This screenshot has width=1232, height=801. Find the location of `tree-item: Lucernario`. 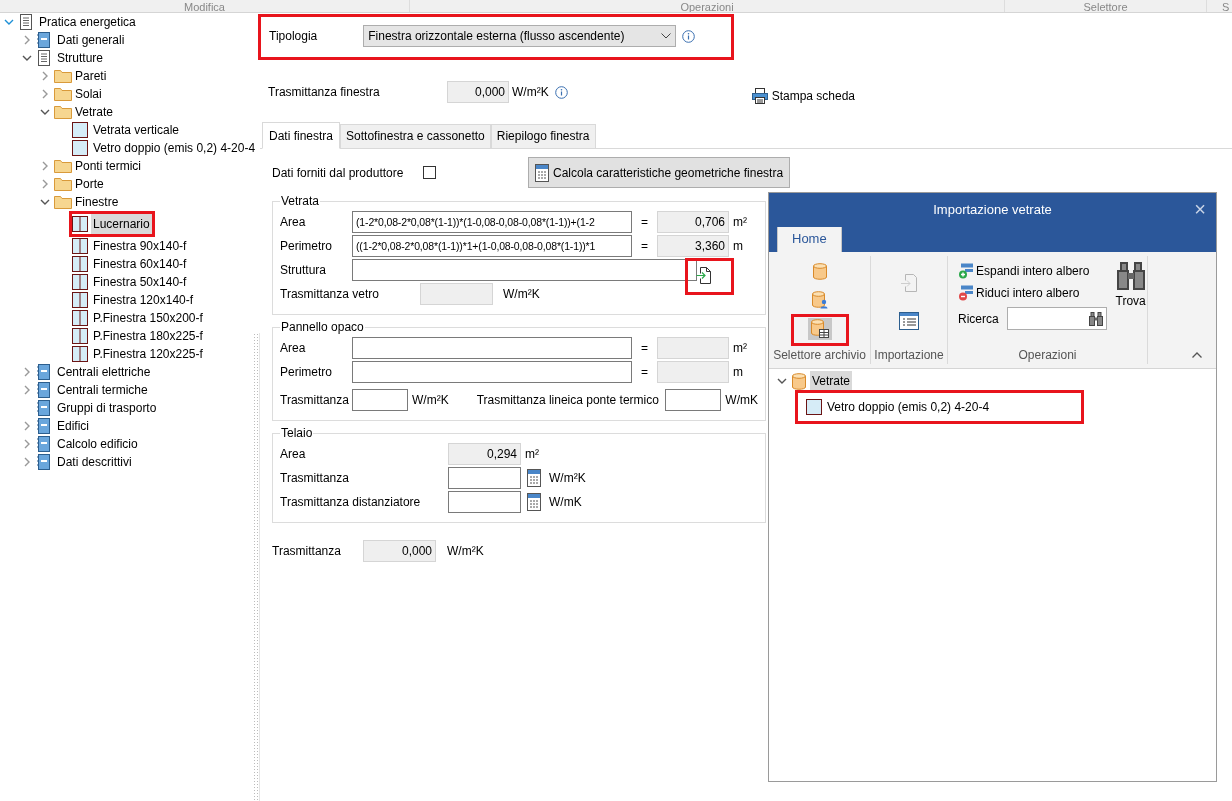

tree-item: Lucernario is located at coordinates (121, 224).